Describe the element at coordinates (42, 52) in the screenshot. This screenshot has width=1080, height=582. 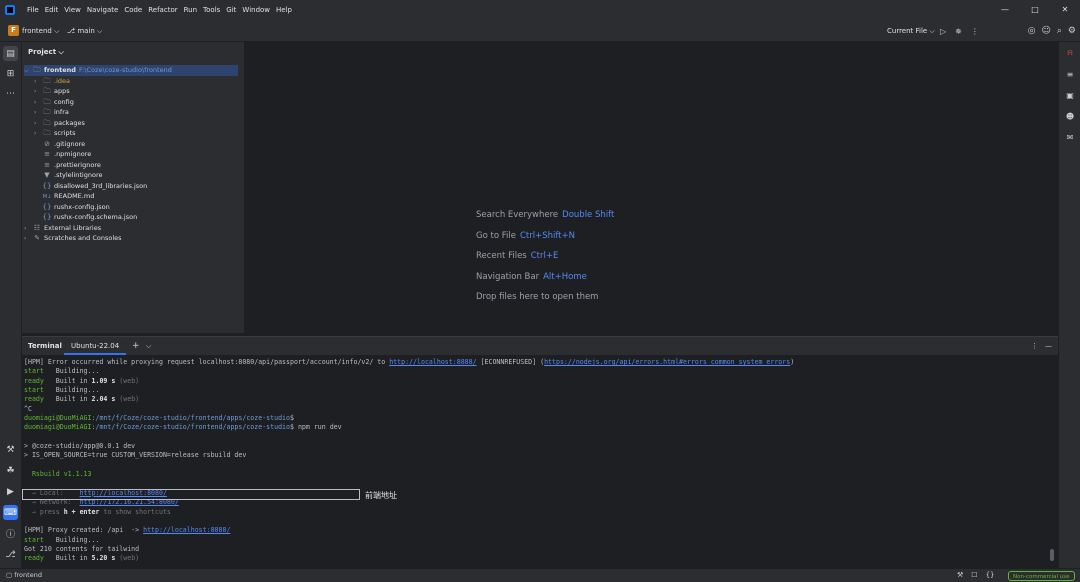
I see `project-panel-title: Project` at that location.